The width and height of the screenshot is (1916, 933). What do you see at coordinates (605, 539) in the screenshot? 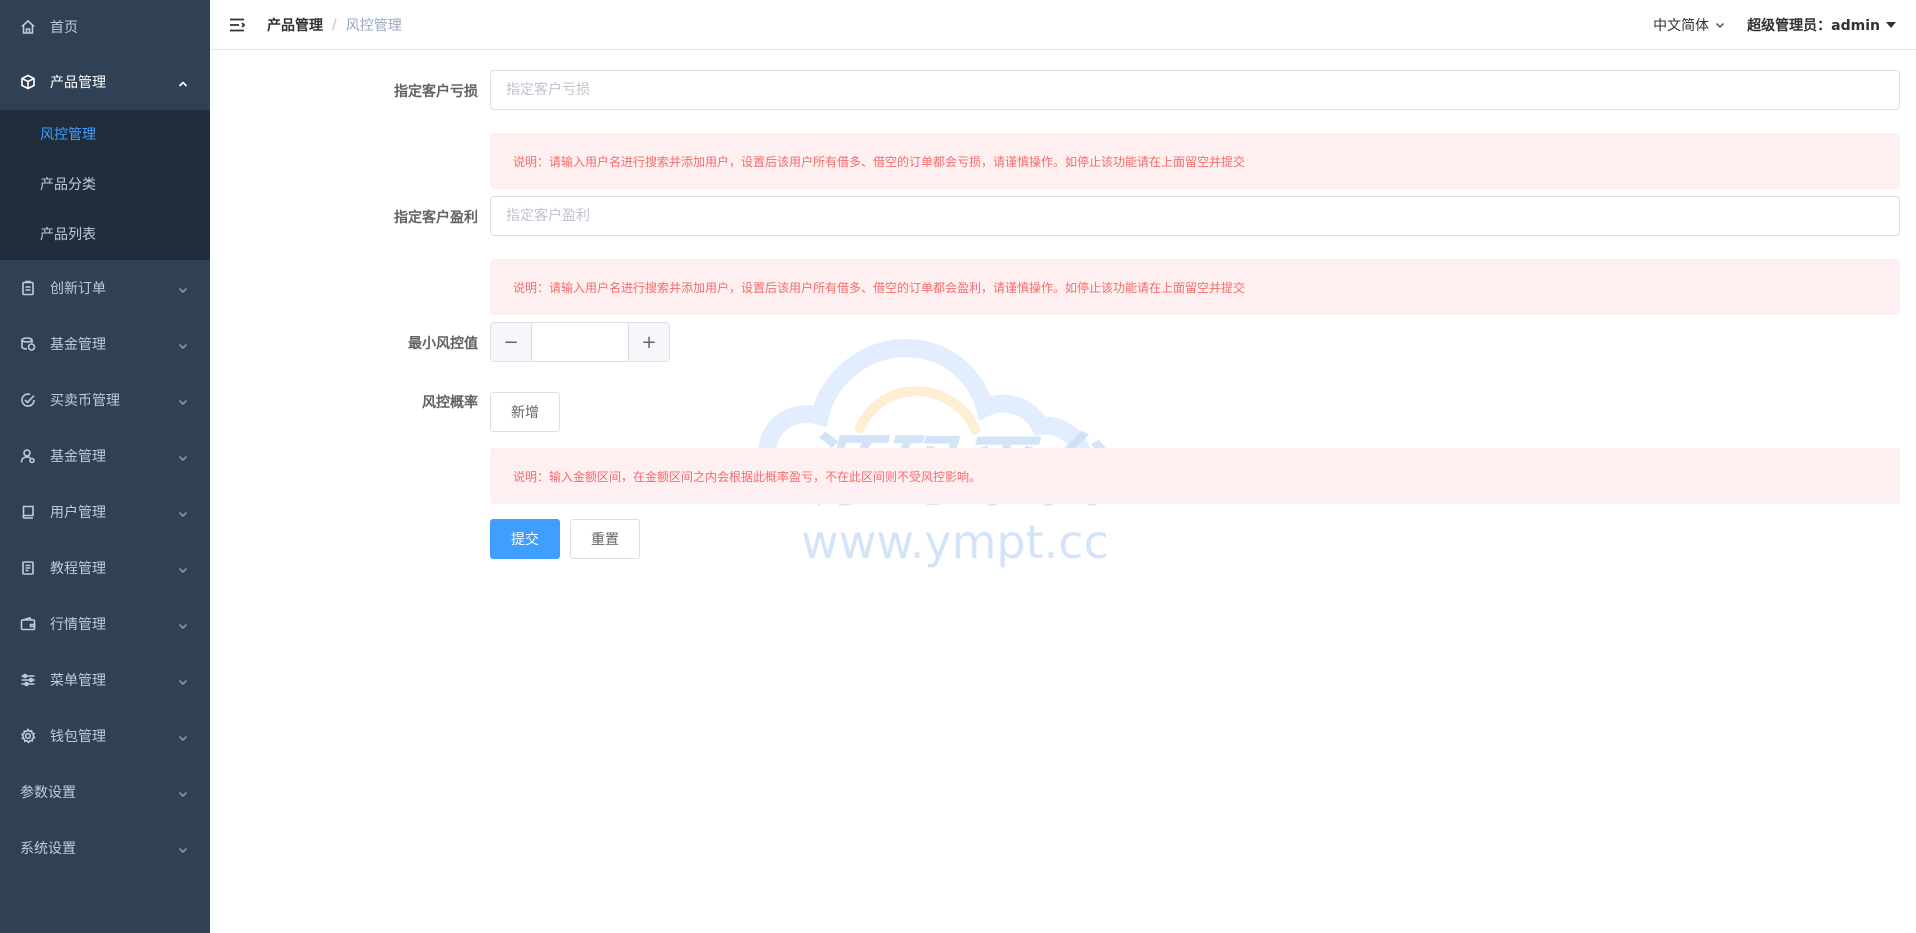
I see `reset-button: 重置` at bounding box center [605, 539].